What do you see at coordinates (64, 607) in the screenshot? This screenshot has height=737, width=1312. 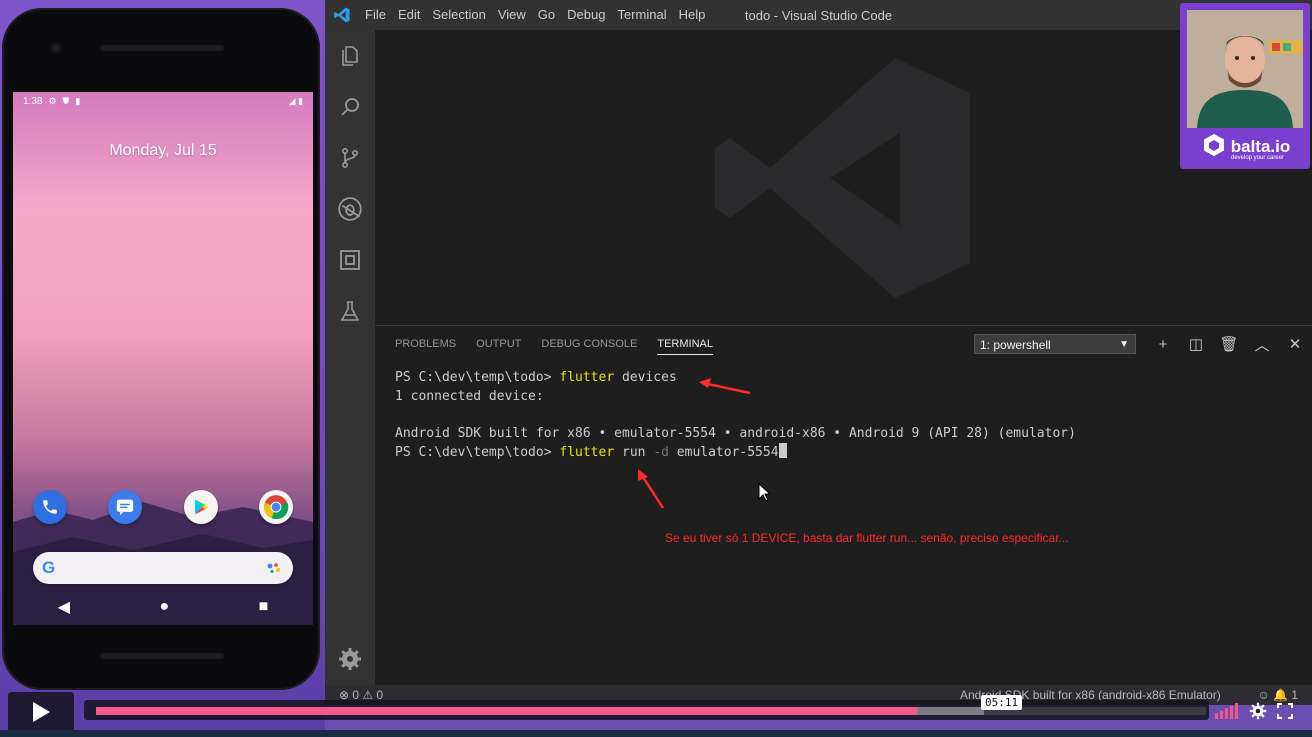 I see `back-nav-icon: ◀` at bounding box center [64, 607].